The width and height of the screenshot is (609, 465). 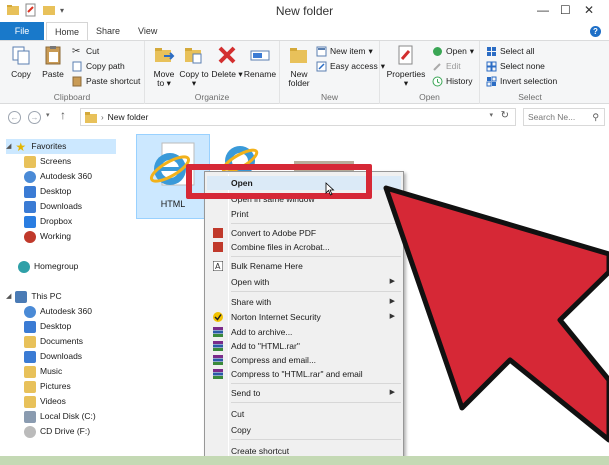 I want to click on homegroup-icon, so click(x=24, y=266).